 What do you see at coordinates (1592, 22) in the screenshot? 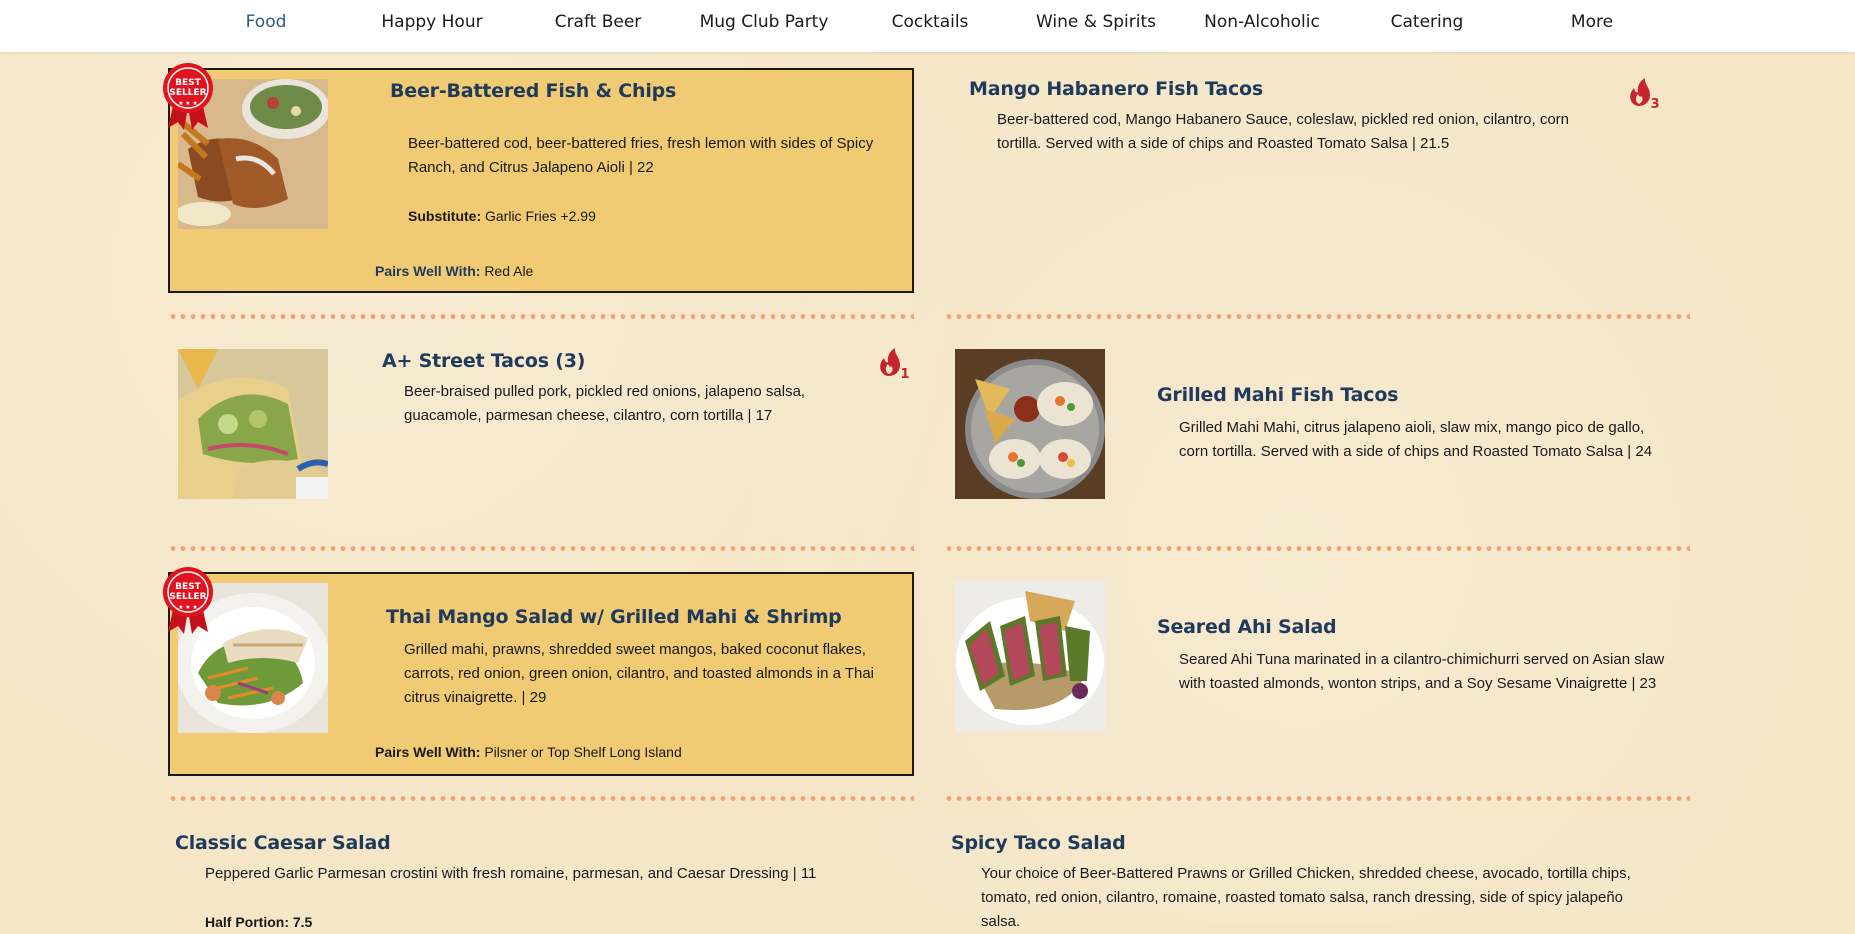
I see `nav-more: More` at bounding box center [1592, 22].